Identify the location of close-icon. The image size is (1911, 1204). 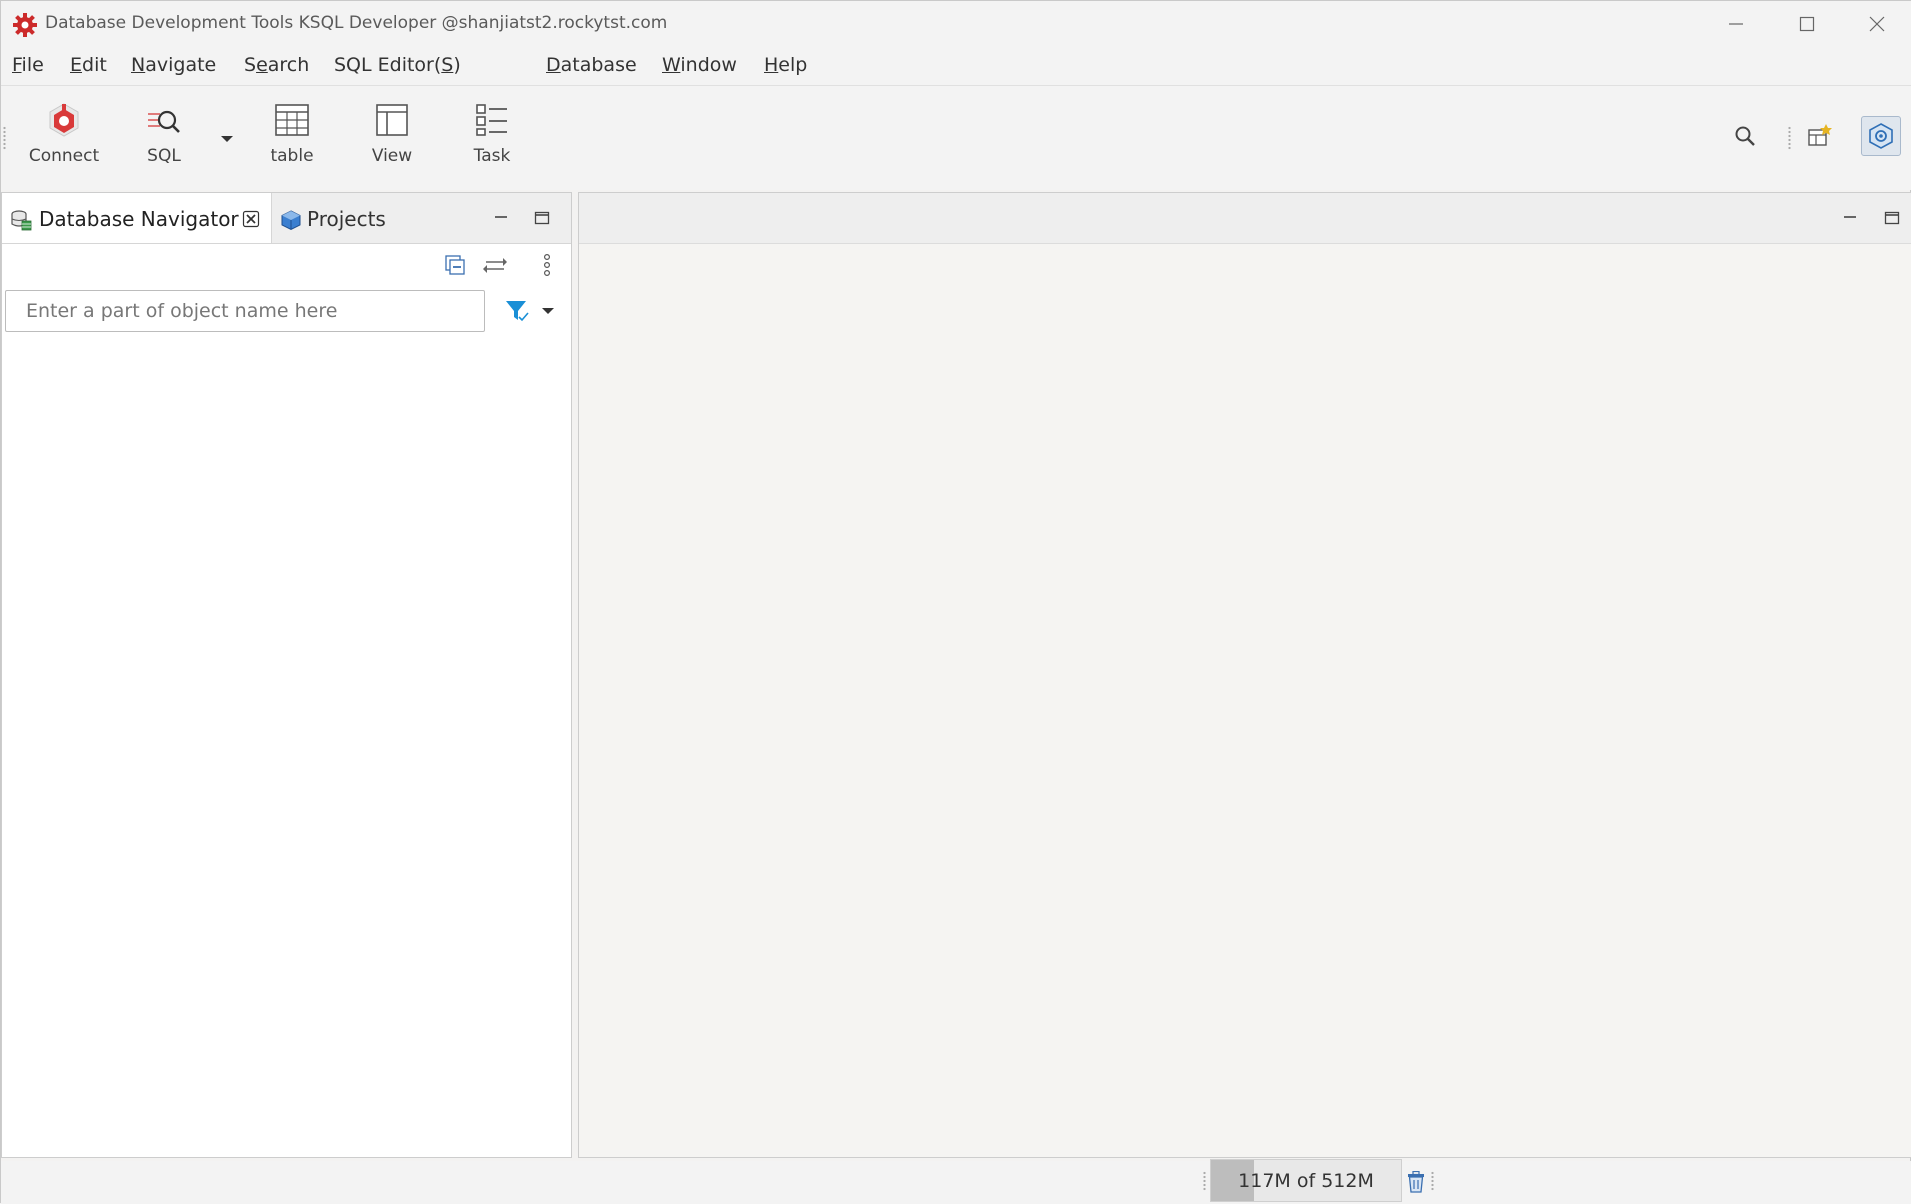
(1877, 24).